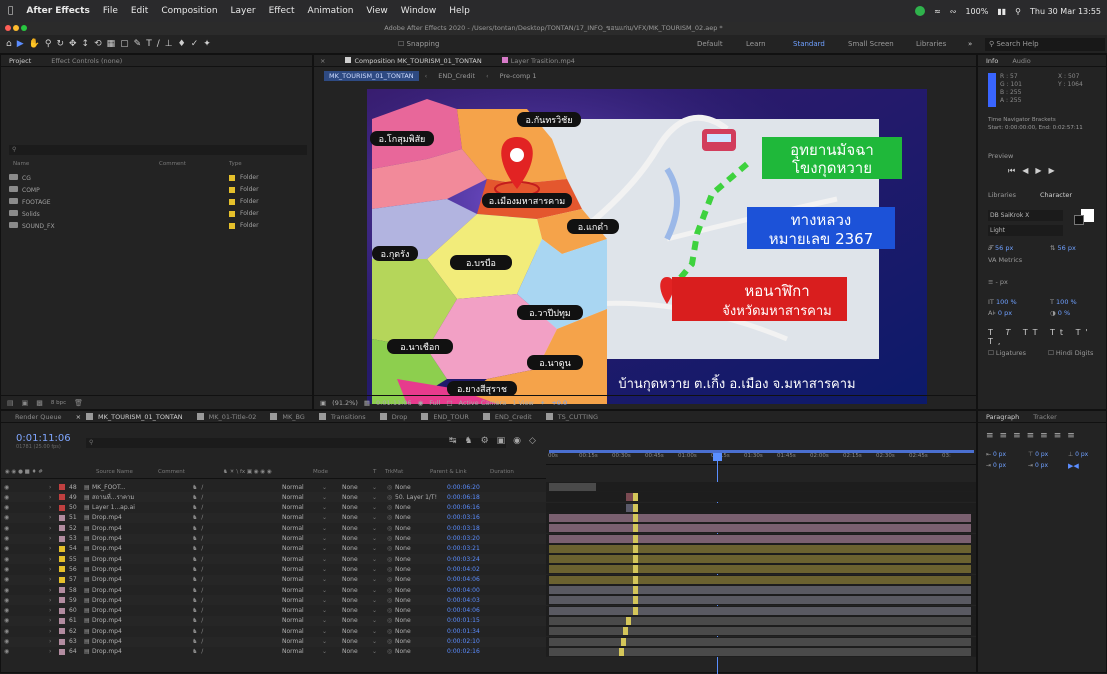 This screenshot has height=674, width=1107. Describe the element at coordinates (243, 11) in the screenshot. I see `menu-layer: Layer` at that location.